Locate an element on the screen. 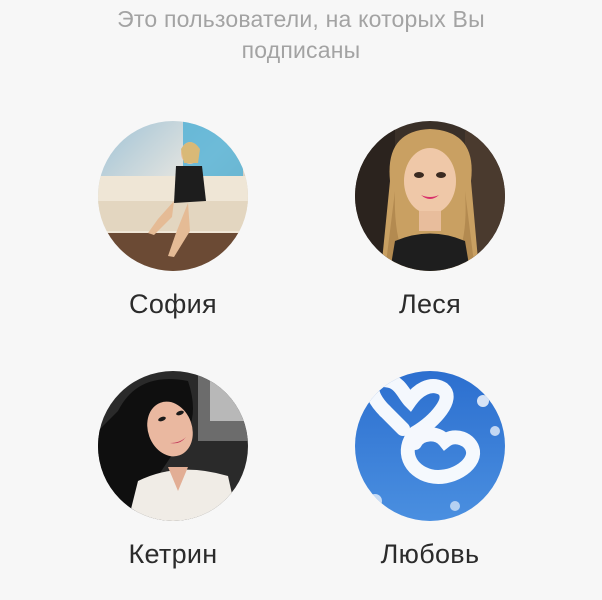  heart-clouds-icon is located at coordinates (430, 446).